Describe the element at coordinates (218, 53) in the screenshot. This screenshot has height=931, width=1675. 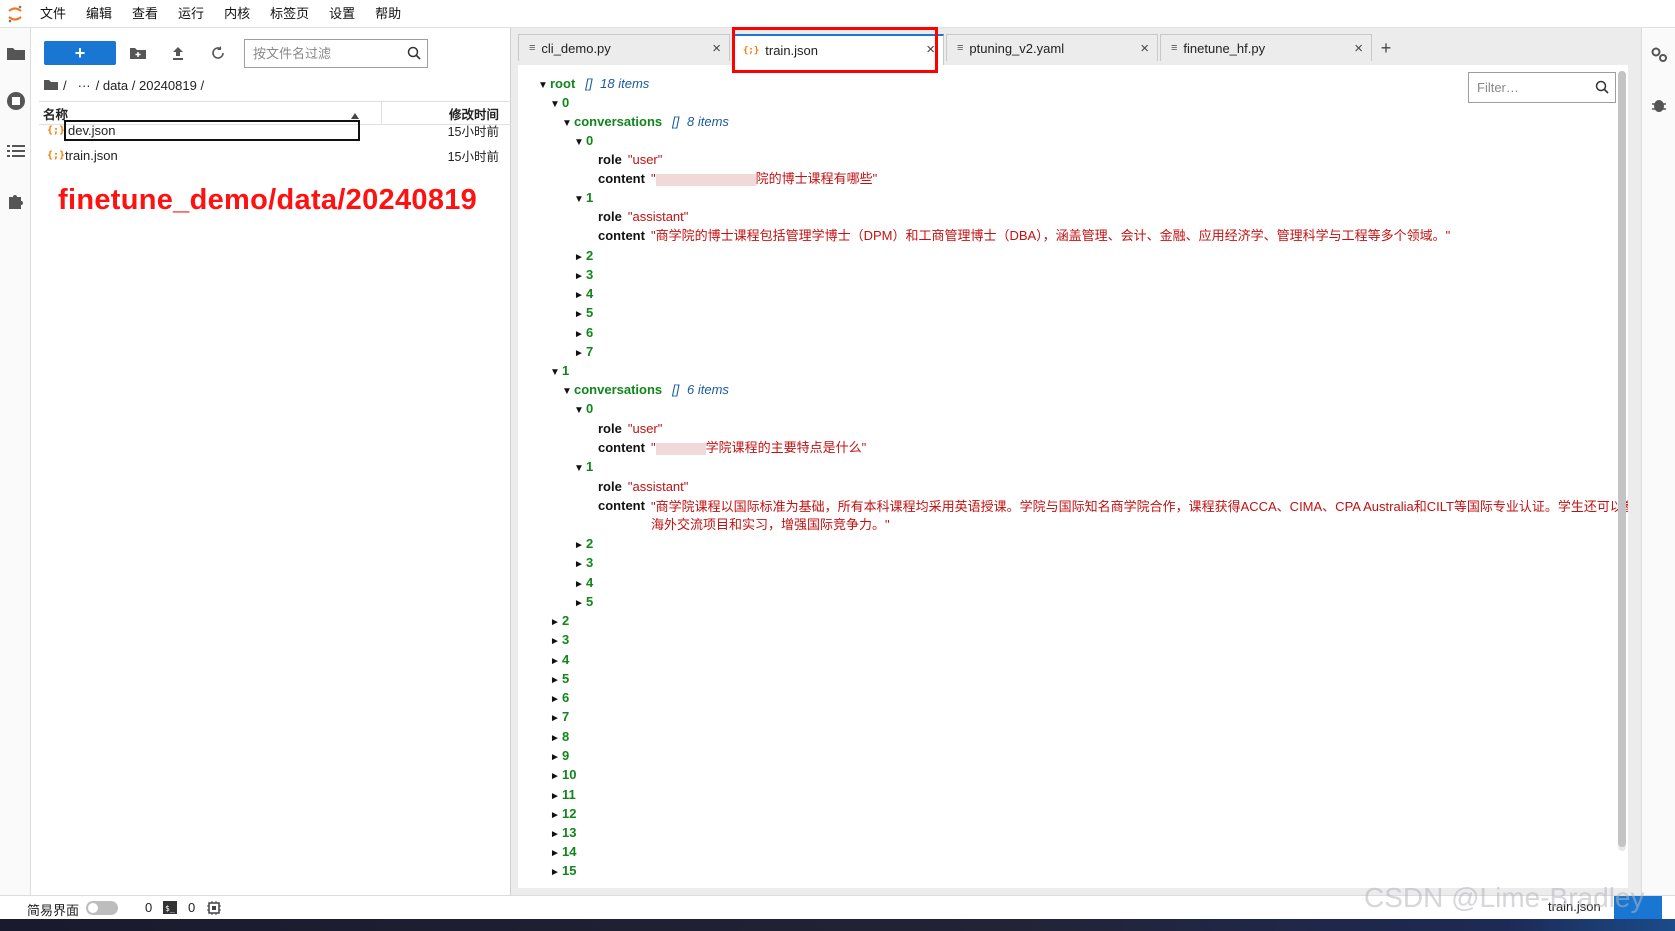
I see `refresh-icon` at that location.